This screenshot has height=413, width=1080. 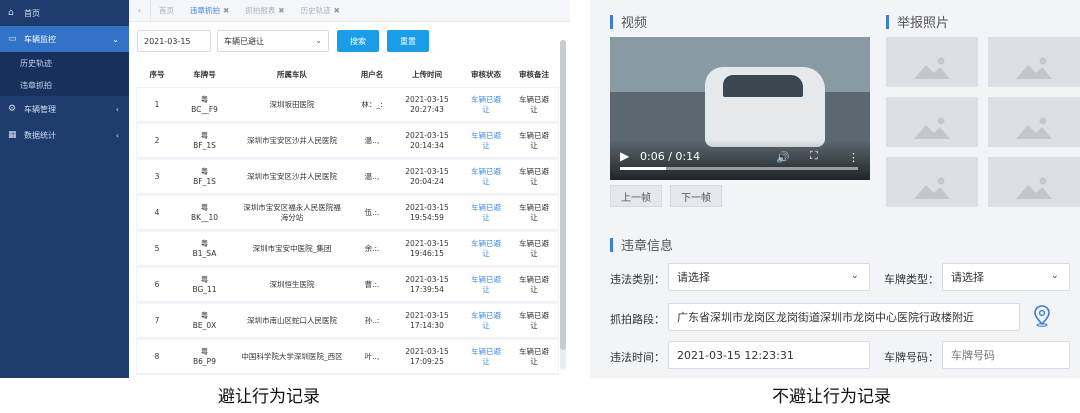 I want to click on tab-home: 首页, so click(x=166, y=10).